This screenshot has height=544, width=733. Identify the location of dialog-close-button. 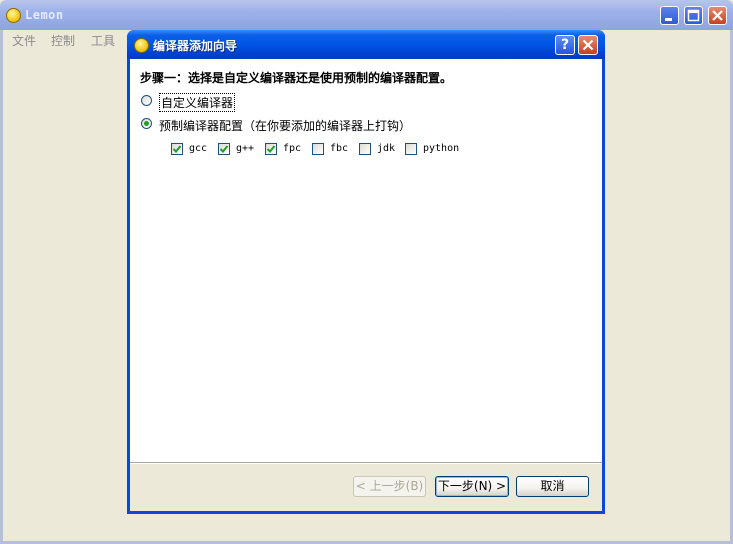
(588, 45).